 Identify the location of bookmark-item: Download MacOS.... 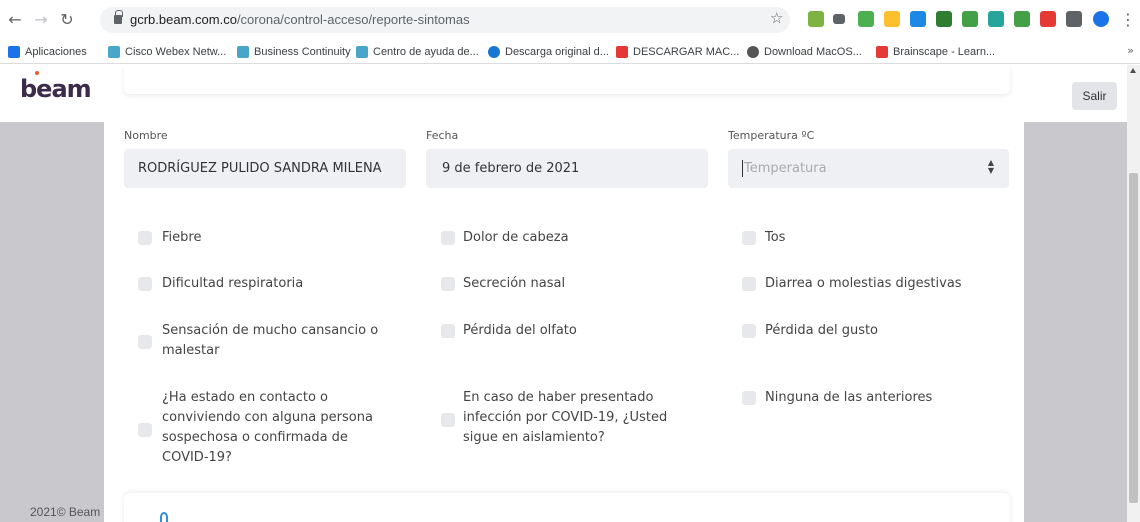
(804, 52).